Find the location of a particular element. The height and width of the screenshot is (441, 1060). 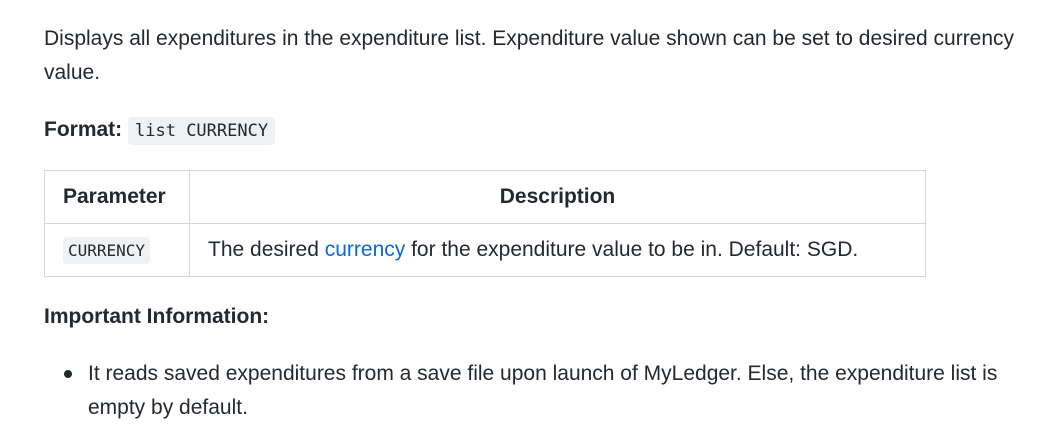

currency-link: currency is located at coordinates (365, 249).